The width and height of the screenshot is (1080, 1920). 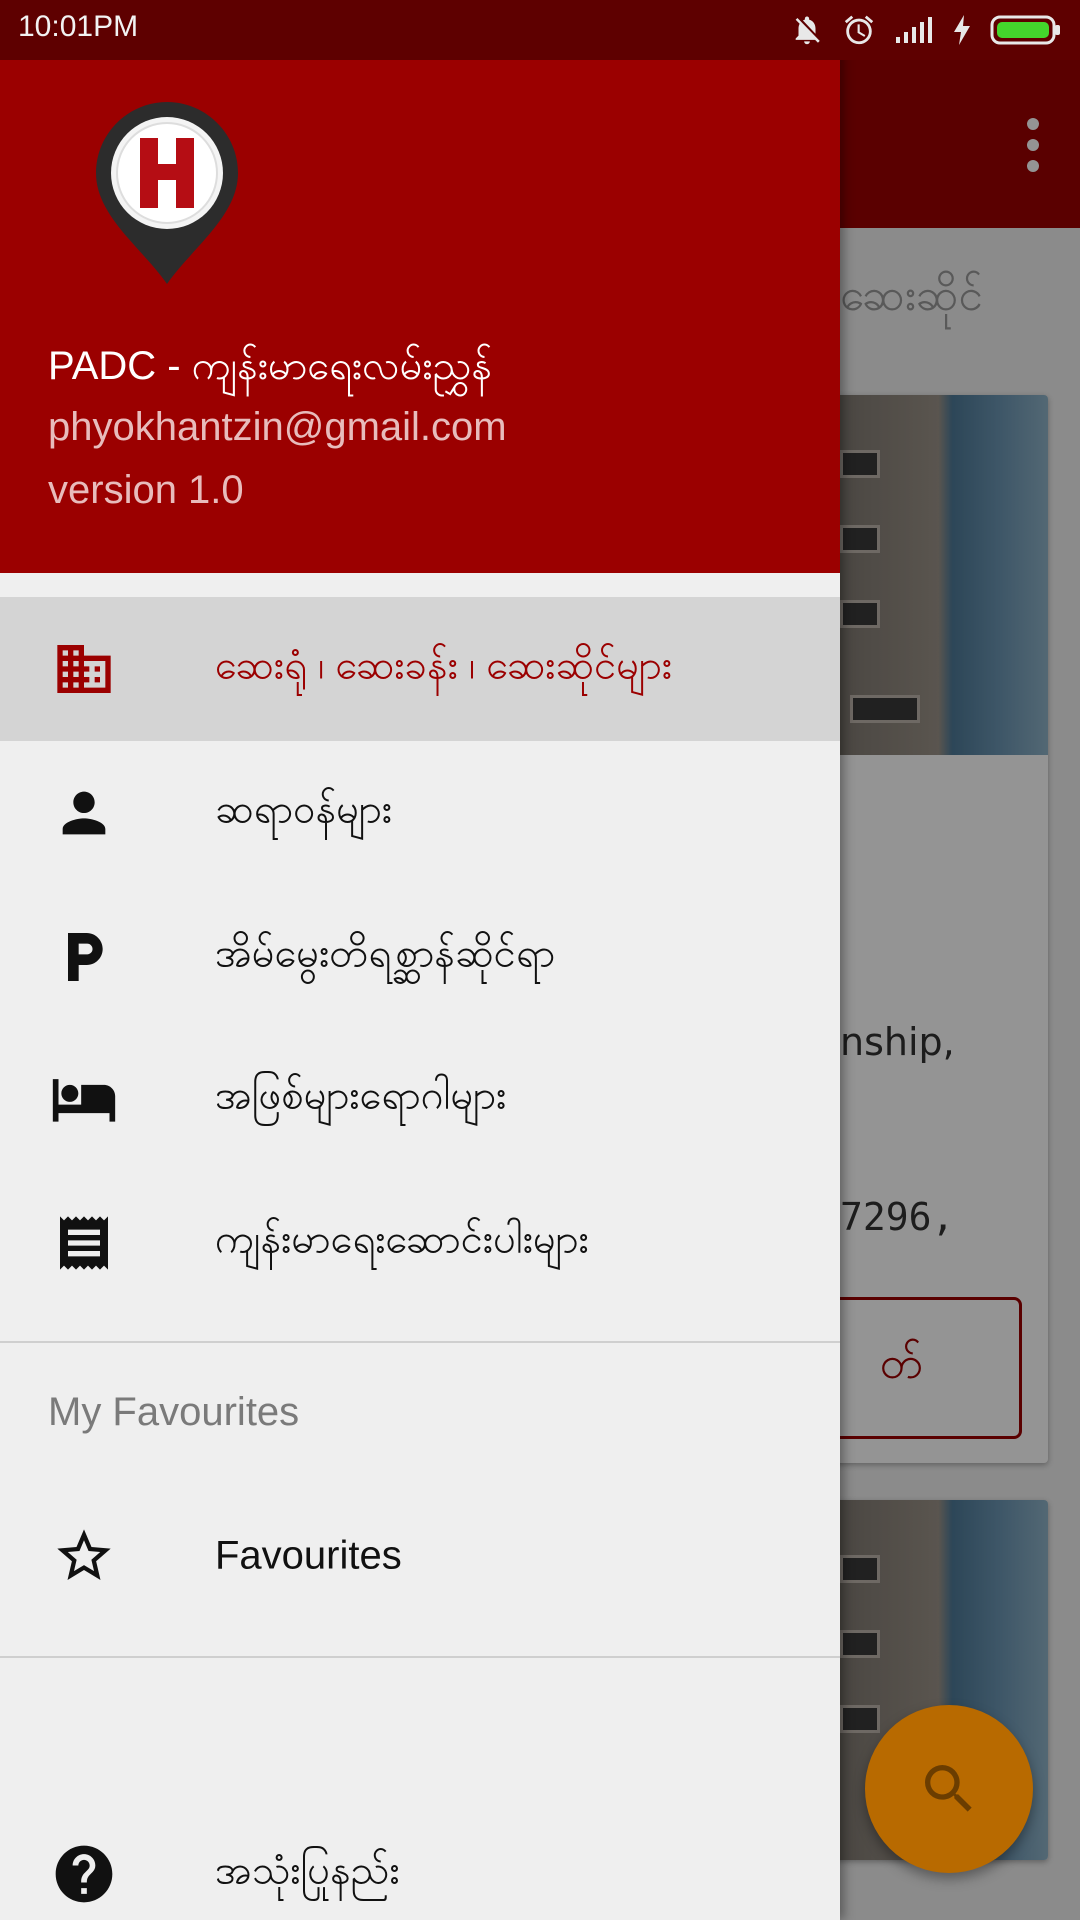 What do you see at coordinates (420, 1861) in the screenshot?
I see `nav-item-help: အသုံးပြုနည်း` at bounding box center [420, 1861].